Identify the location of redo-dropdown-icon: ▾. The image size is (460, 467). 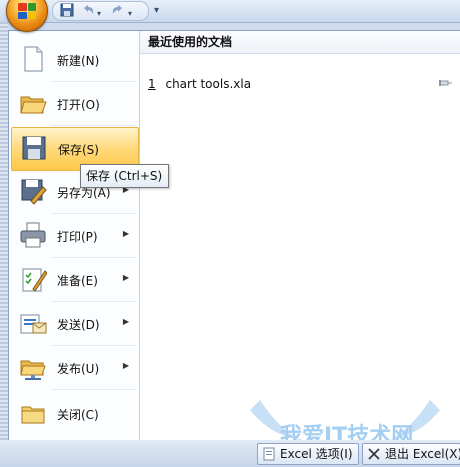
(130, 14).